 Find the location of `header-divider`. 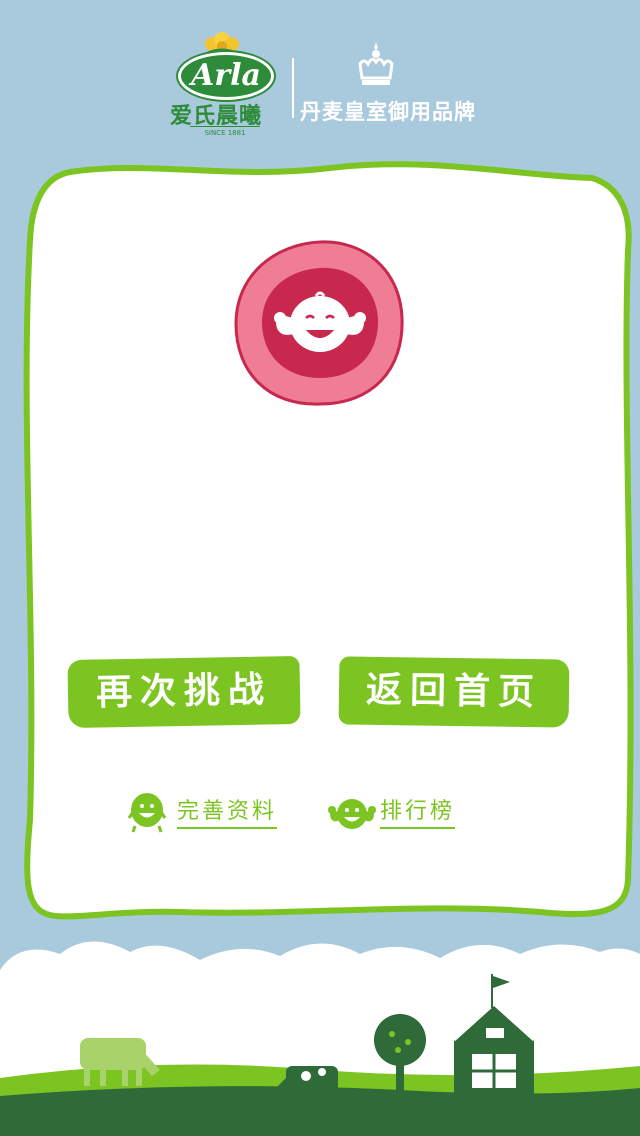

header-divider is located at coordinates (293, 88).